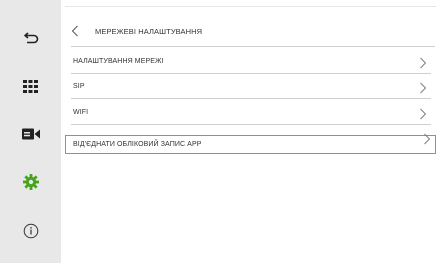 The image size is (440, 263). I want to click on chevron-left-icon, so click(80, 31).